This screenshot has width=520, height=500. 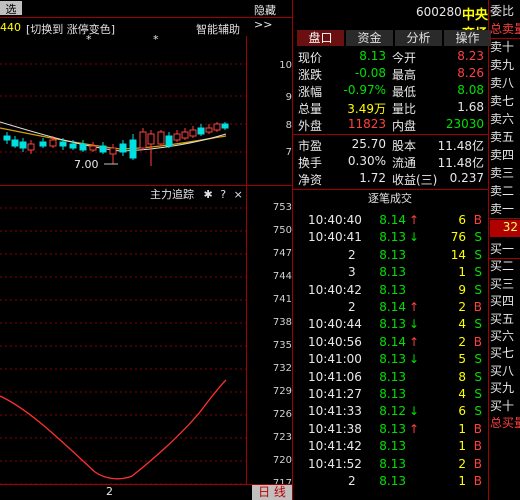 I want to click on quote-value: 0.237, so click(x=466, y=178).